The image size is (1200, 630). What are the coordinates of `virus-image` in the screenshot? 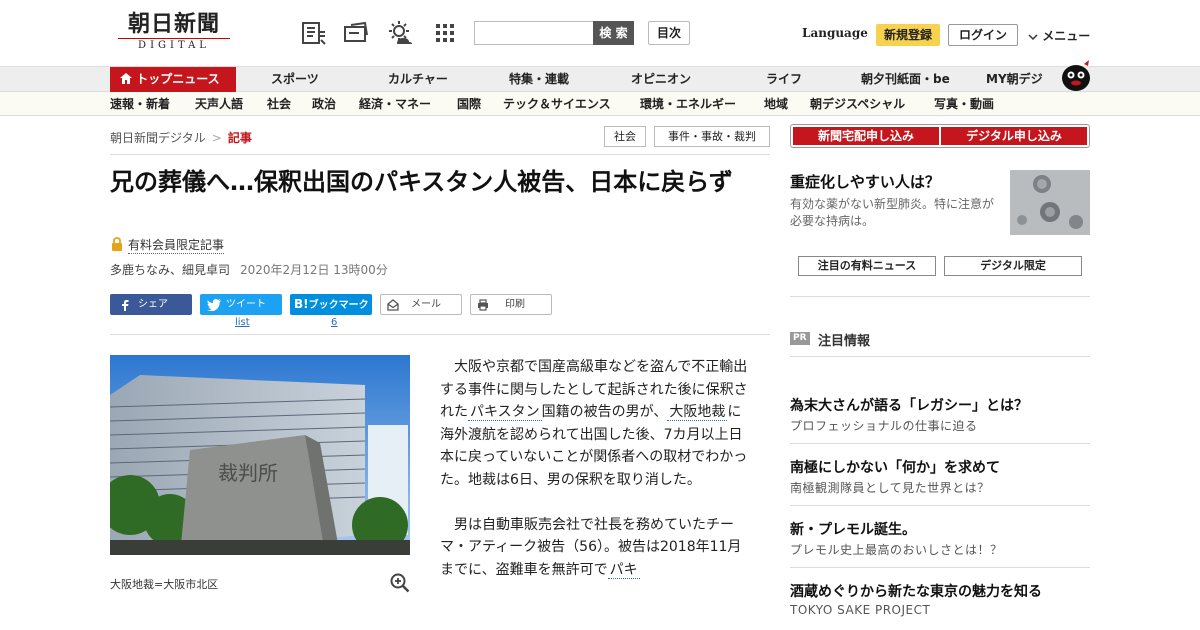 It's located at (1050, 202).